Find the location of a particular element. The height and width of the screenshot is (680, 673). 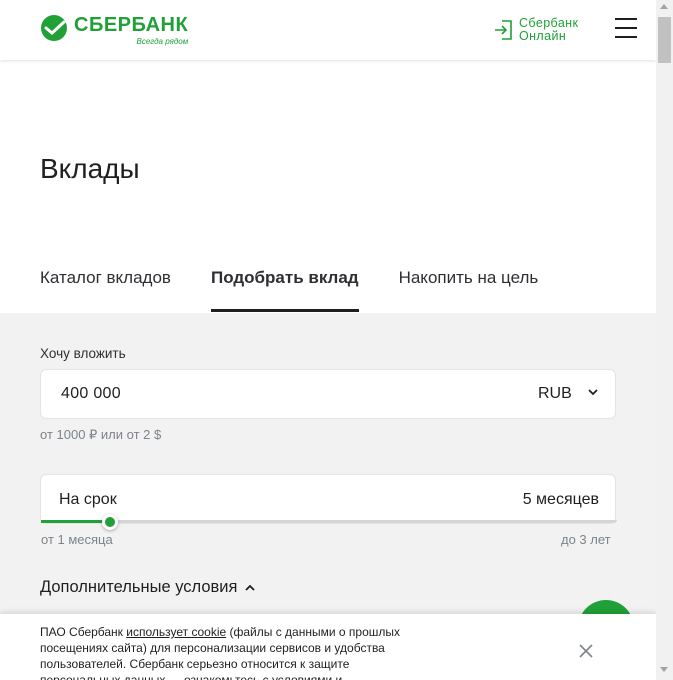

tab-choose-deposit: Подобрать вклад is located at coordinates (284, 290).